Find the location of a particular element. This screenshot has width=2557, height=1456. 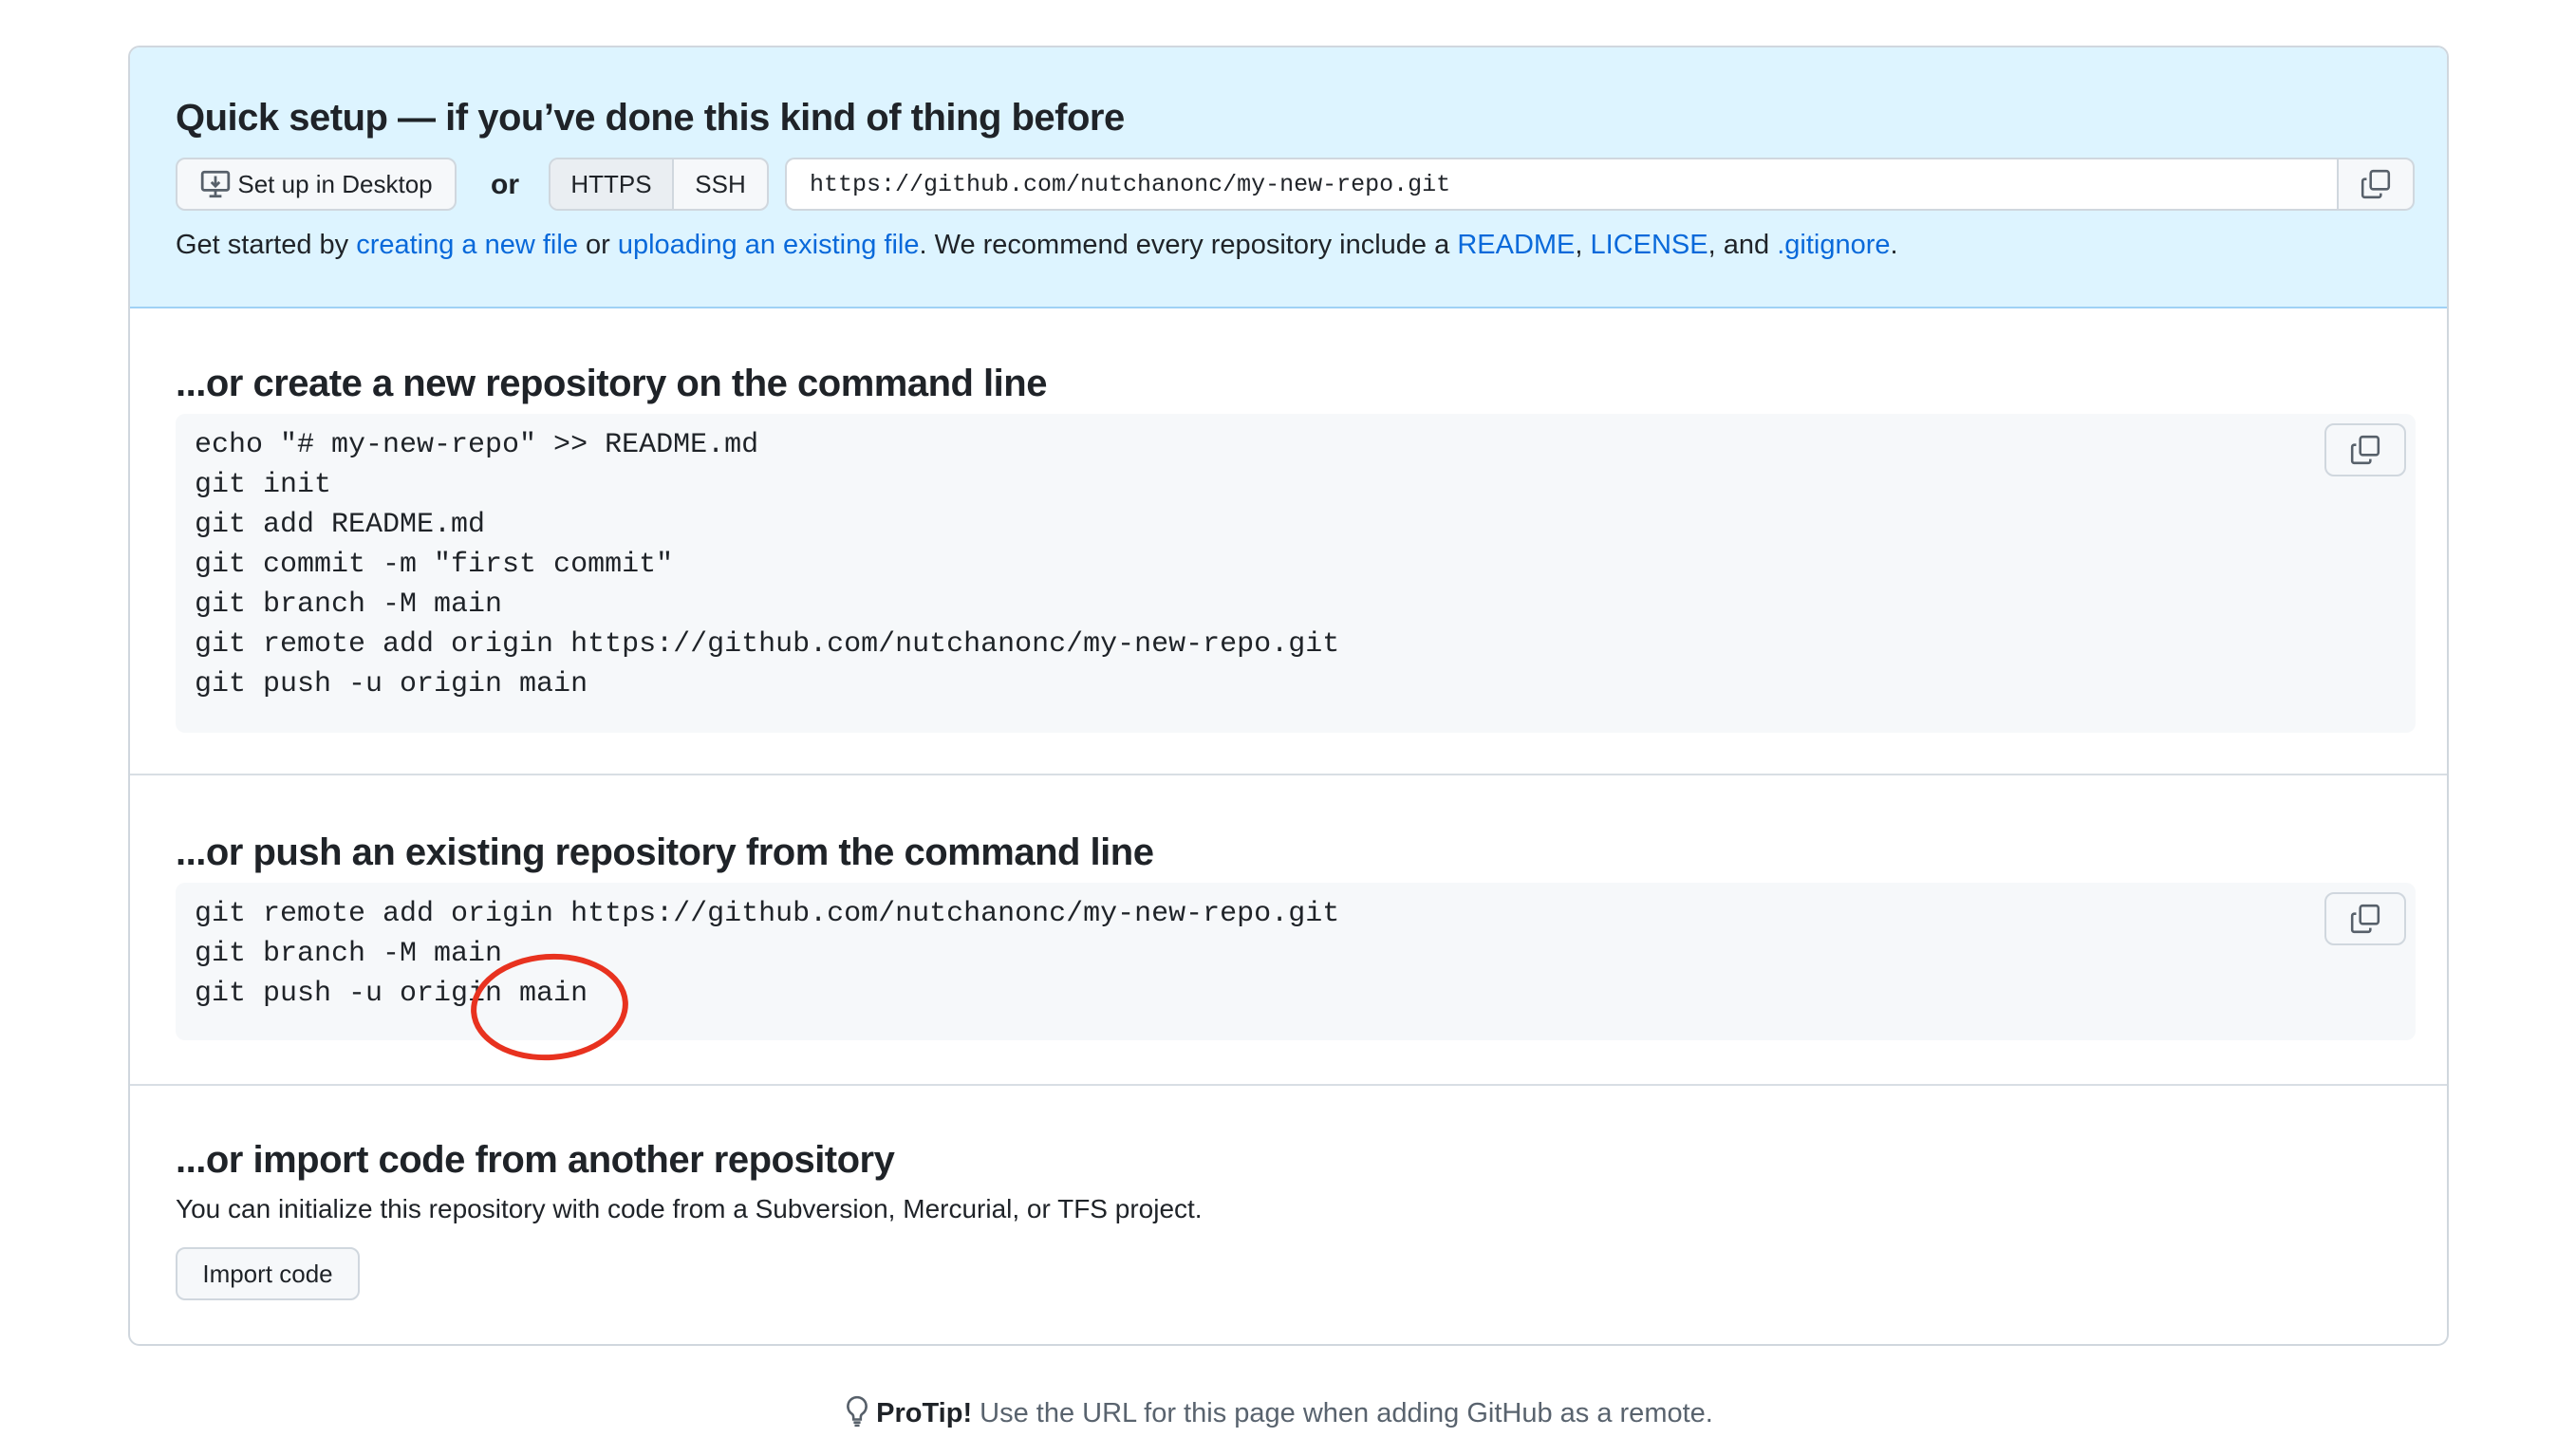

intro-text: , is located at coordinates (1583, 245).